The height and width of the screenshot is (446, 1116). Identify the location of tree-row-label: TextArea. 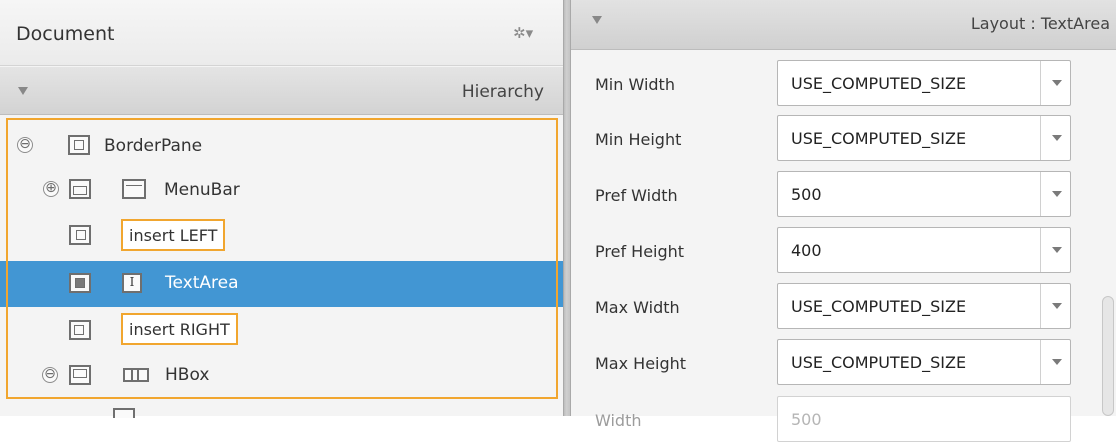
(202, 283).